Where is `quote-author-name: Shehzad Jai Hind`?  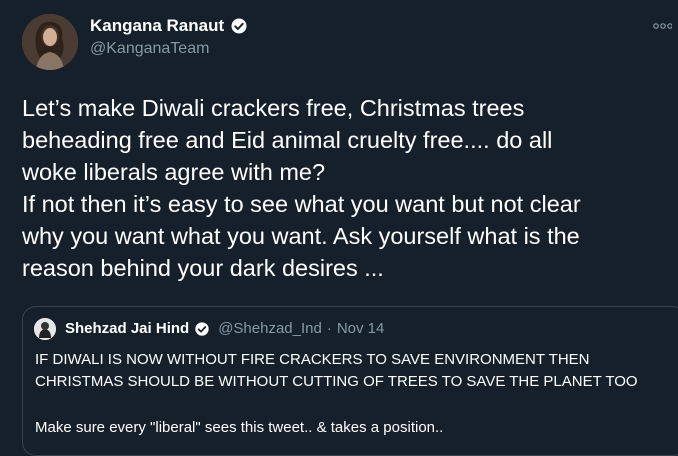 quote-author-name: Shehzad Jai Hind is located at coordinates (127, 328).